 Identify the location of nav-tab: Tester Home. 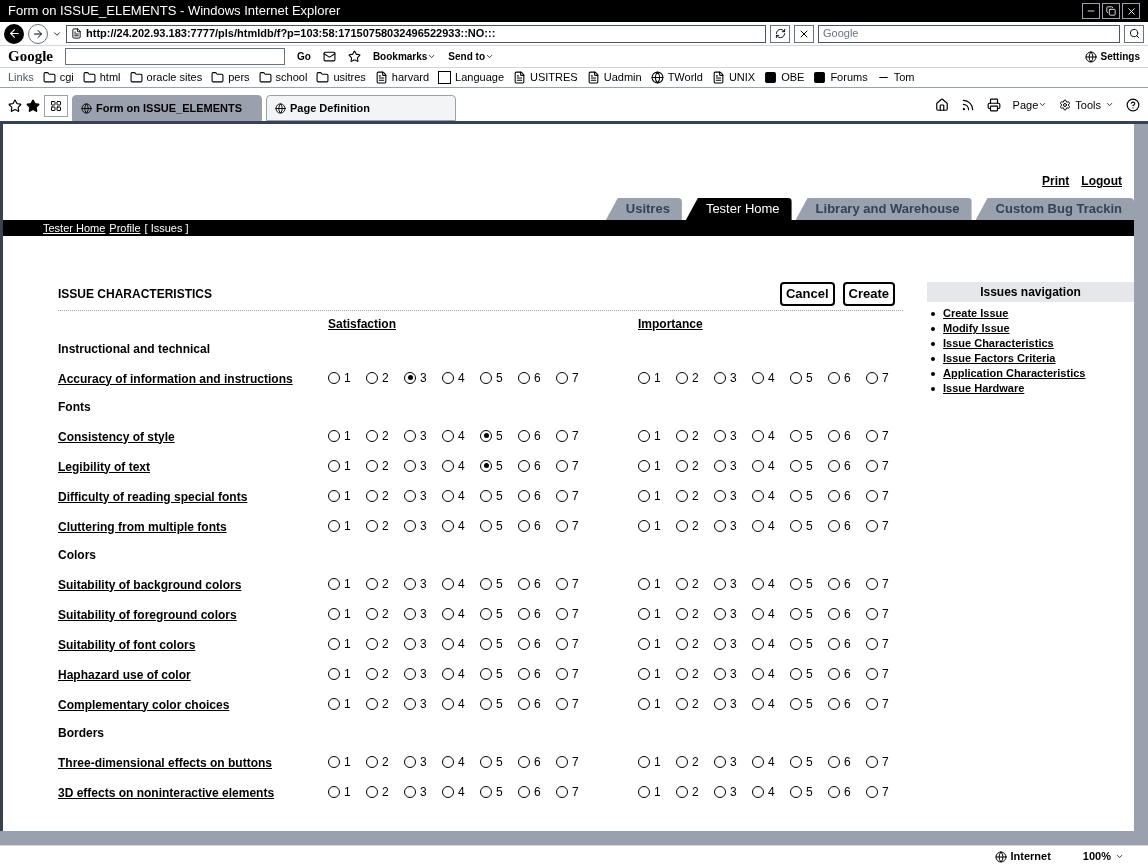
(738, 209).